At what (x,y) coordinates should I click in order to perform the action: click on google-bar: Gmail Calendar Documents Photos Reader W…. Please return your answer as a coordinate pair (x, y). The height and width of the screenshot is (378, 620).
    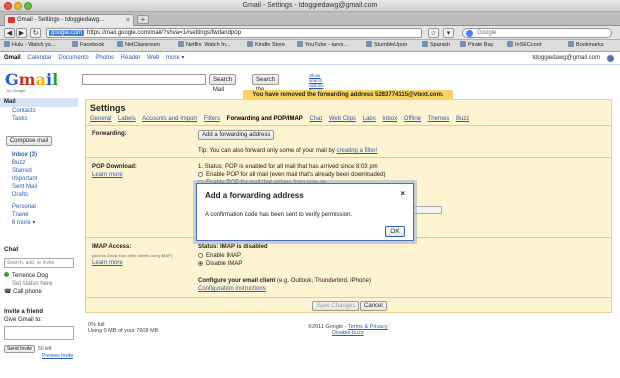
    Looking at the image, I should click on (310, 59).